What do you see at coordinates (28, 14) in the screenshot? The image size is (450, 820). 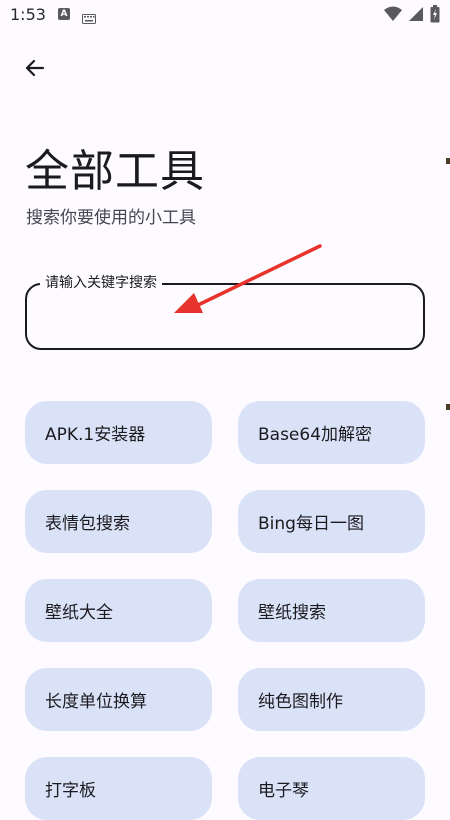 I see `status-time: 1:53` at bounding box center [28, 14].